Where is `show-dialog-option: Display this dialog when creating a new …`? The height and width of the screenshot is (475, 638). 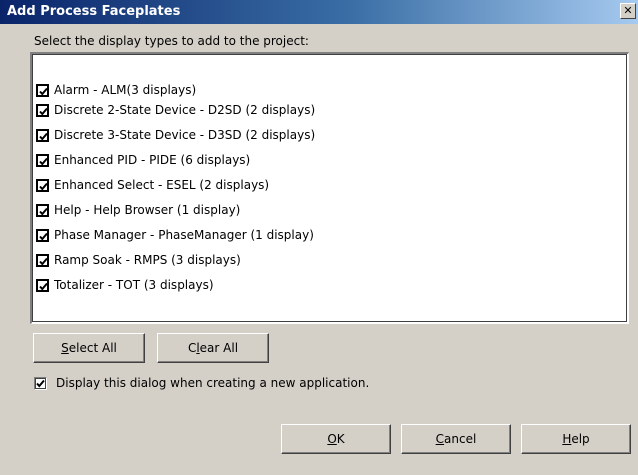
show-dialog-option: Display this dialog when creating a new … is located at coordinates (201, 383).